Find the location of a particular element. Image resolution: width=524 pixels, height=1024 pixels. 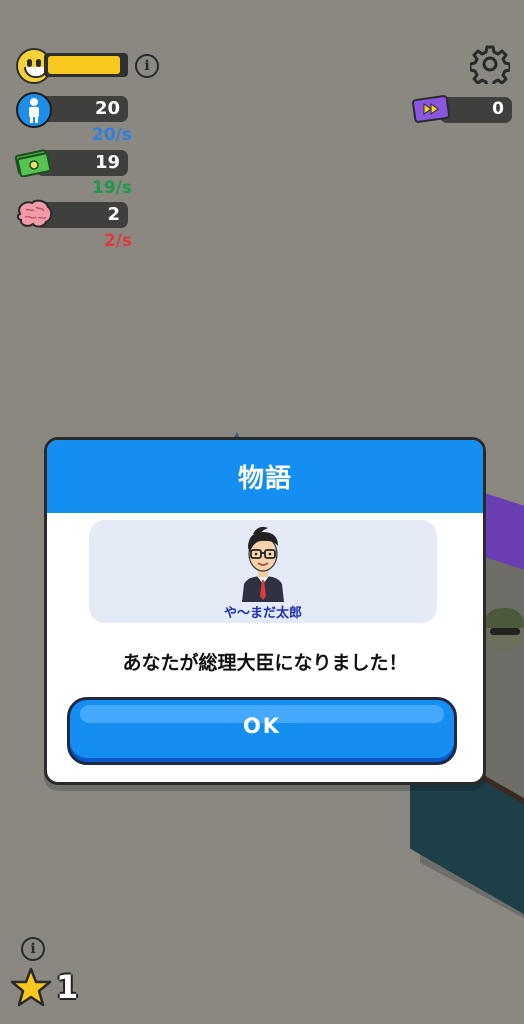

dialog-title: 物語 is located at coordinates (264, 479).